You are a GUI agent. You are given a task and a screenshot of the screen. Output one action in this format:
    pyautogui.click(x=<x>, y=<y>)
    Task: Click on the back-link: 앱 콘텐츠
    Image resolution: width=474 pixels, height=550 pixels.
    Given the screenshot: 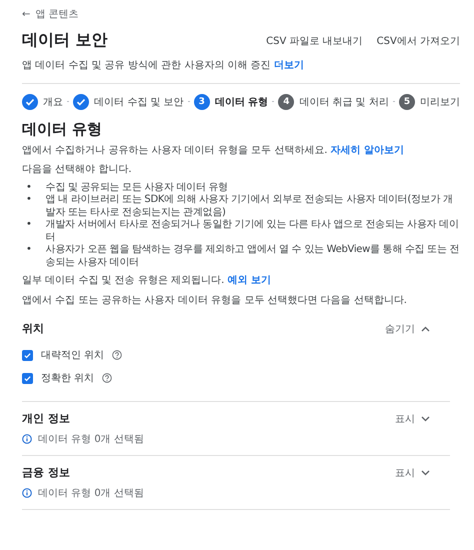 What is the action you would take?
    pyautogui.click(x=57, y=14)
    